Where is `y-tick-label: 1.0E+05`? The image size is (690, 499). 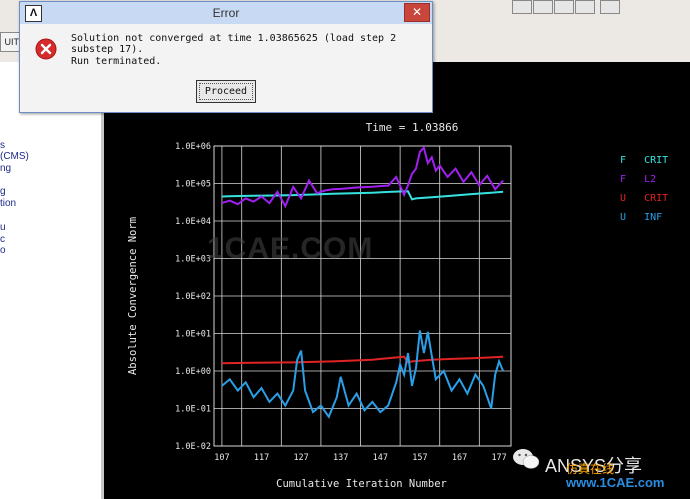
y-tick-label: 1.0E+05 is located at coordinates (193, 185).